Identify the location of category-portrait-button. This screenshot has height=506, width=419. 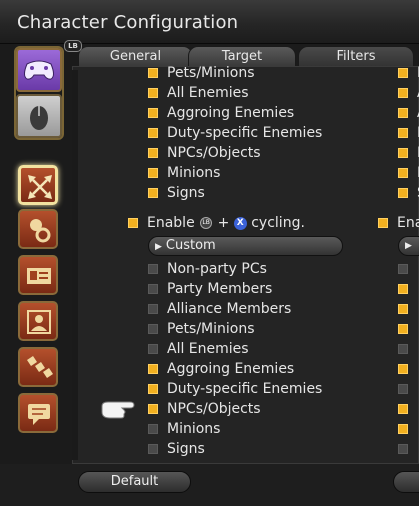
(38, 321).